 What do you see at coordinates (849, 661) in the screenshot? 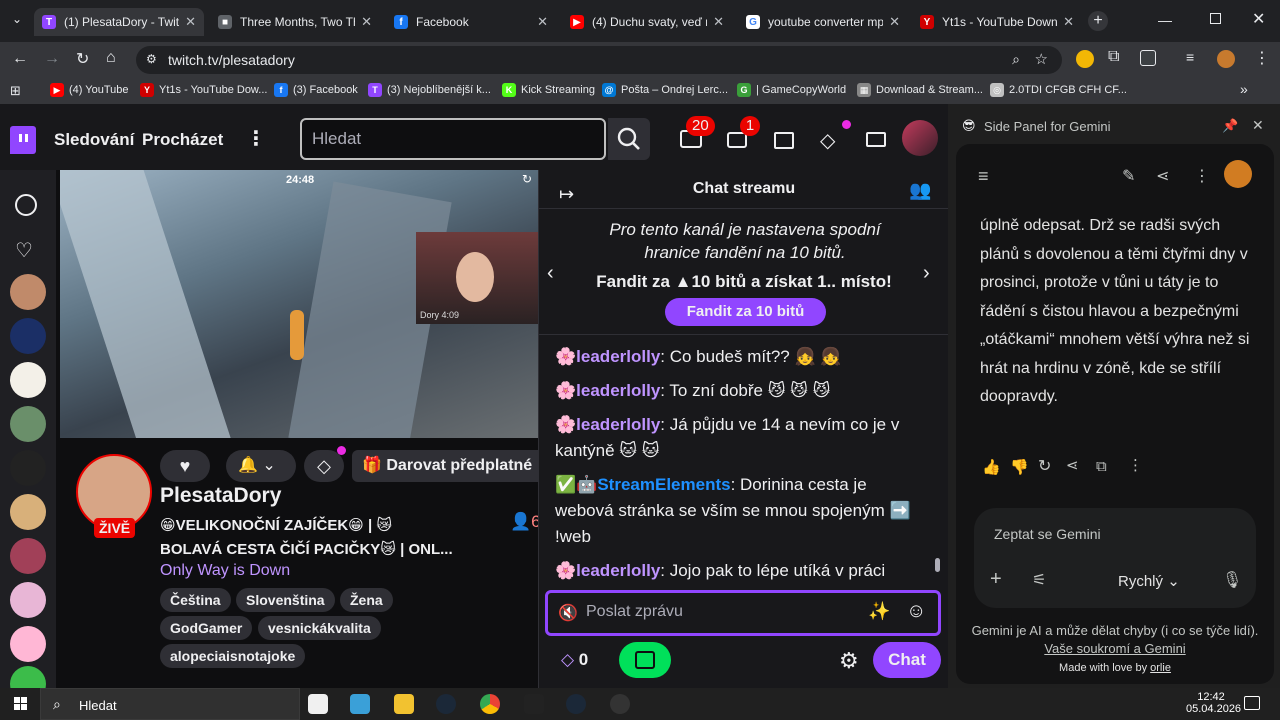
I see `chat-settings-icon: ⚙` at bounding box center [849, 661].